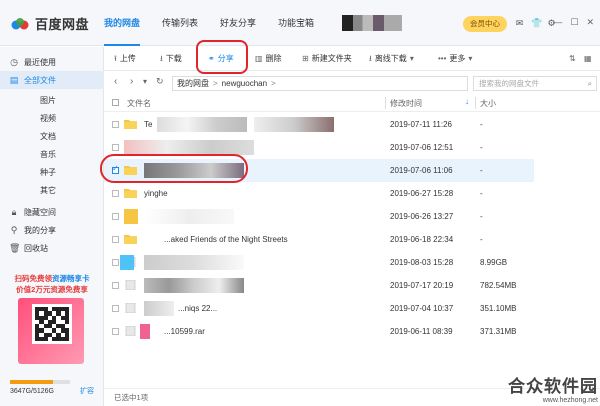  I want to click on sidebar-item-all-files: ▤ 全部文件, so click(52, 80).